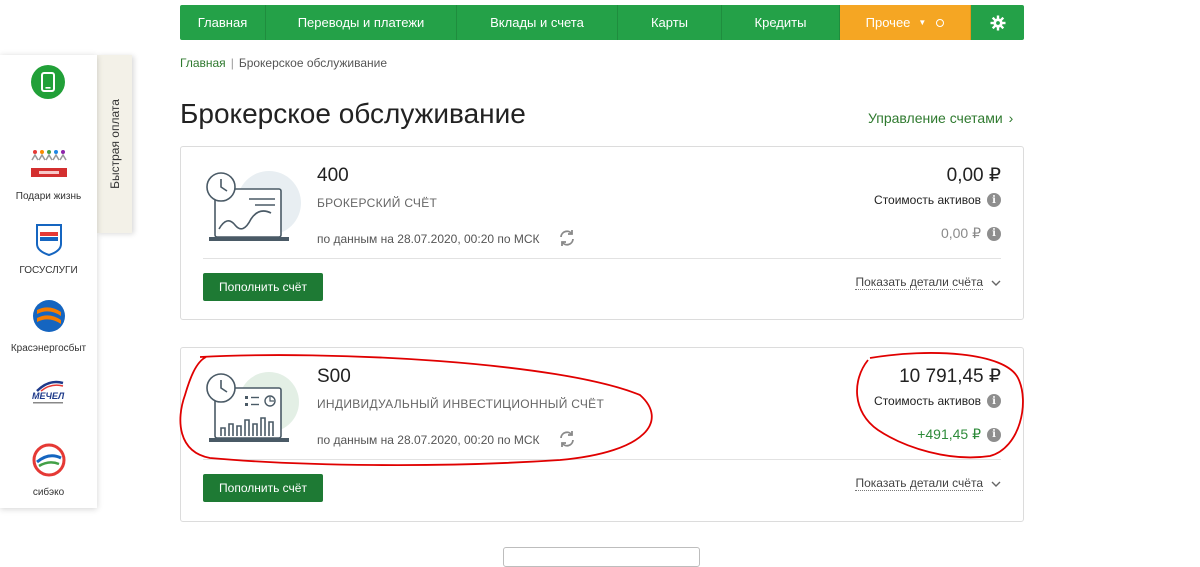 The height and width of the screenshot is (567, 1200). I want to click on breadcrumb-current: Брокерское обслуживание, so click(313, 63).